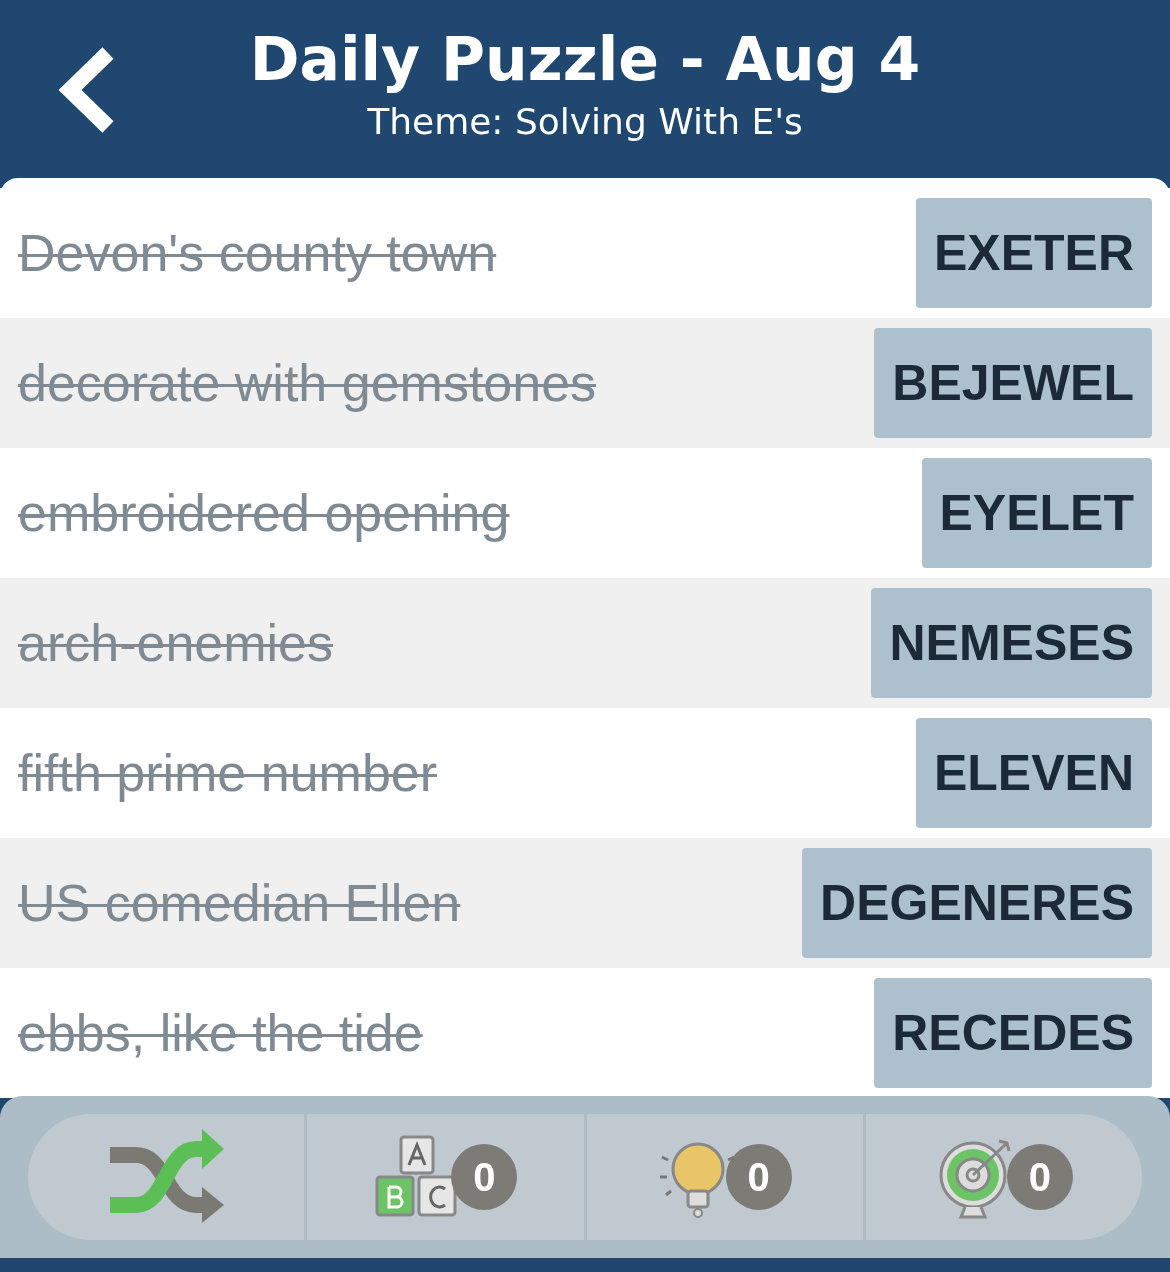 The image size is (1170, 1272). I want to click on answer-tile: BEJEWEL, so click(1013, 383).